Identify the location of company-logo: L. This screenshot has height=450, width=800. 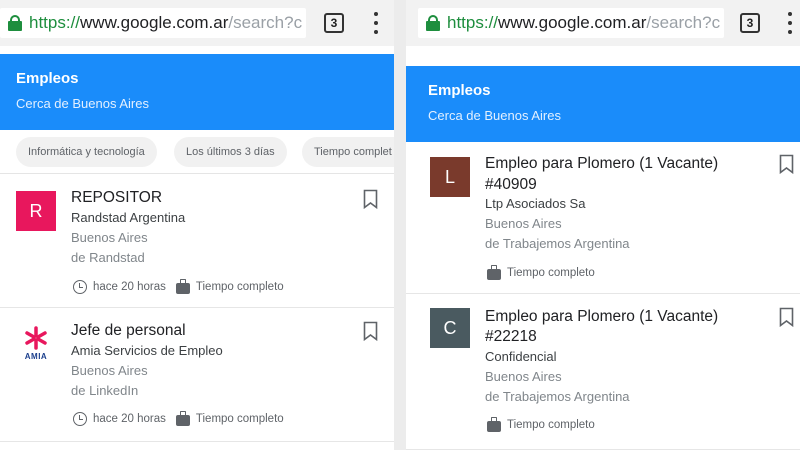
(450, 177).